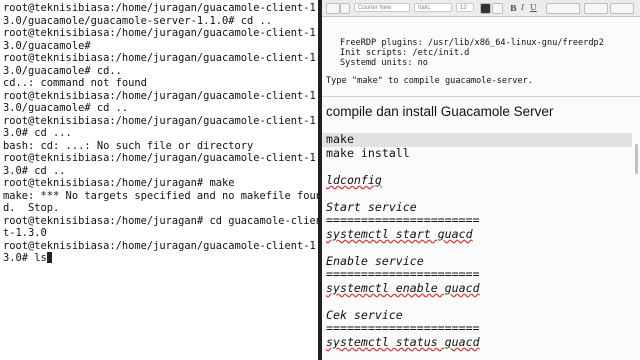 The image size is (640, 360). I want to click on terminal-line: 3.0# ls, so click(25, 258).